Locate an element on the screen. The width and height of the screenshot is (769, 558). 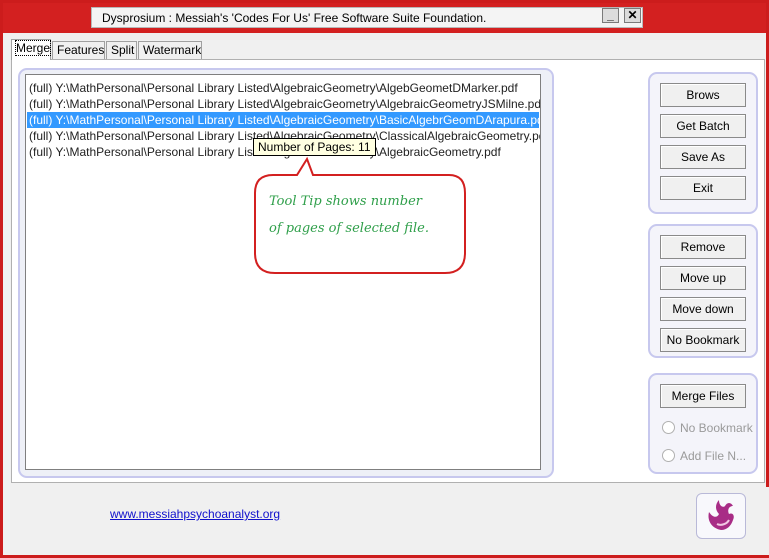
minimize-button: _ is located at coordinates (610, 15).